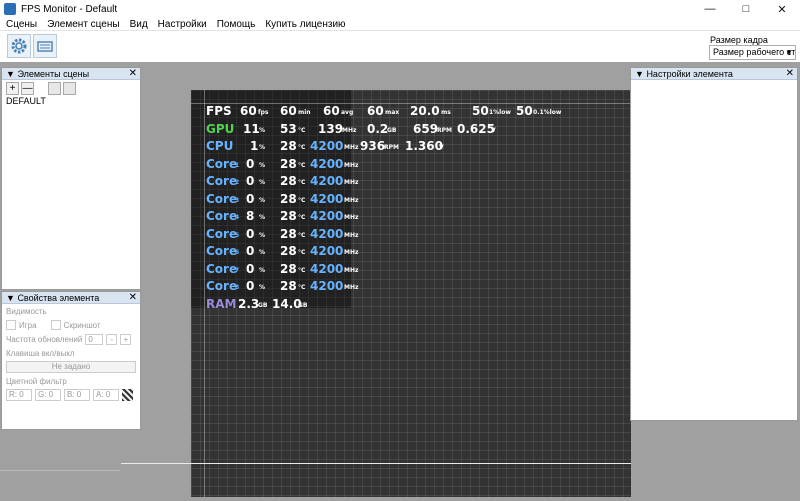  I want to click on minus-icon: —, so click(27, 88).